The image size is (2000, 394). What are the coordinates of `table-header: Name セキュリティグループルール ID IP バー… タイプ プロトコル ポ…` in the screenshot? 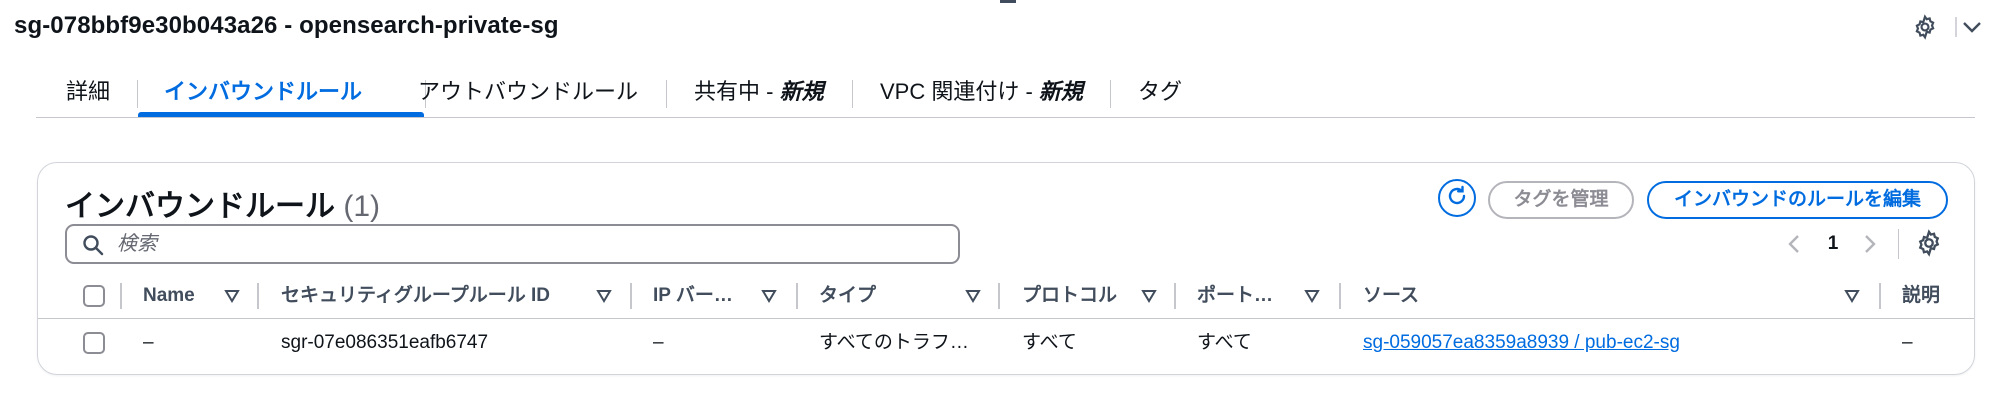 It's located at (1006, 296).